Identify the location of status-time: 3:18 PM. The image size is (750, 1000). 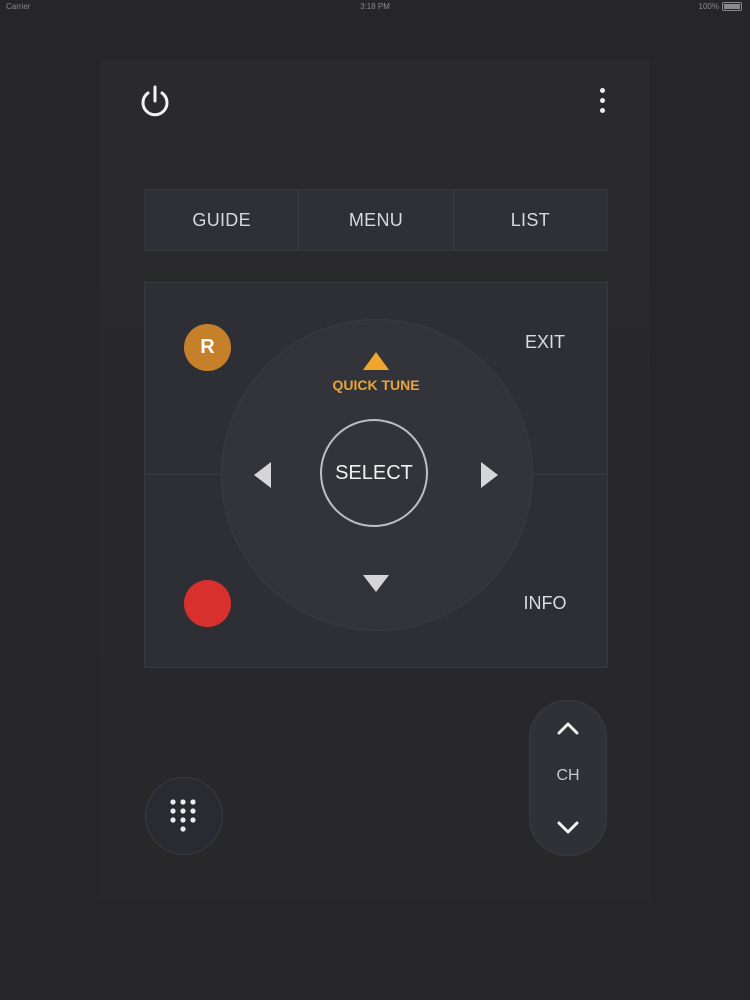
(375, 6).